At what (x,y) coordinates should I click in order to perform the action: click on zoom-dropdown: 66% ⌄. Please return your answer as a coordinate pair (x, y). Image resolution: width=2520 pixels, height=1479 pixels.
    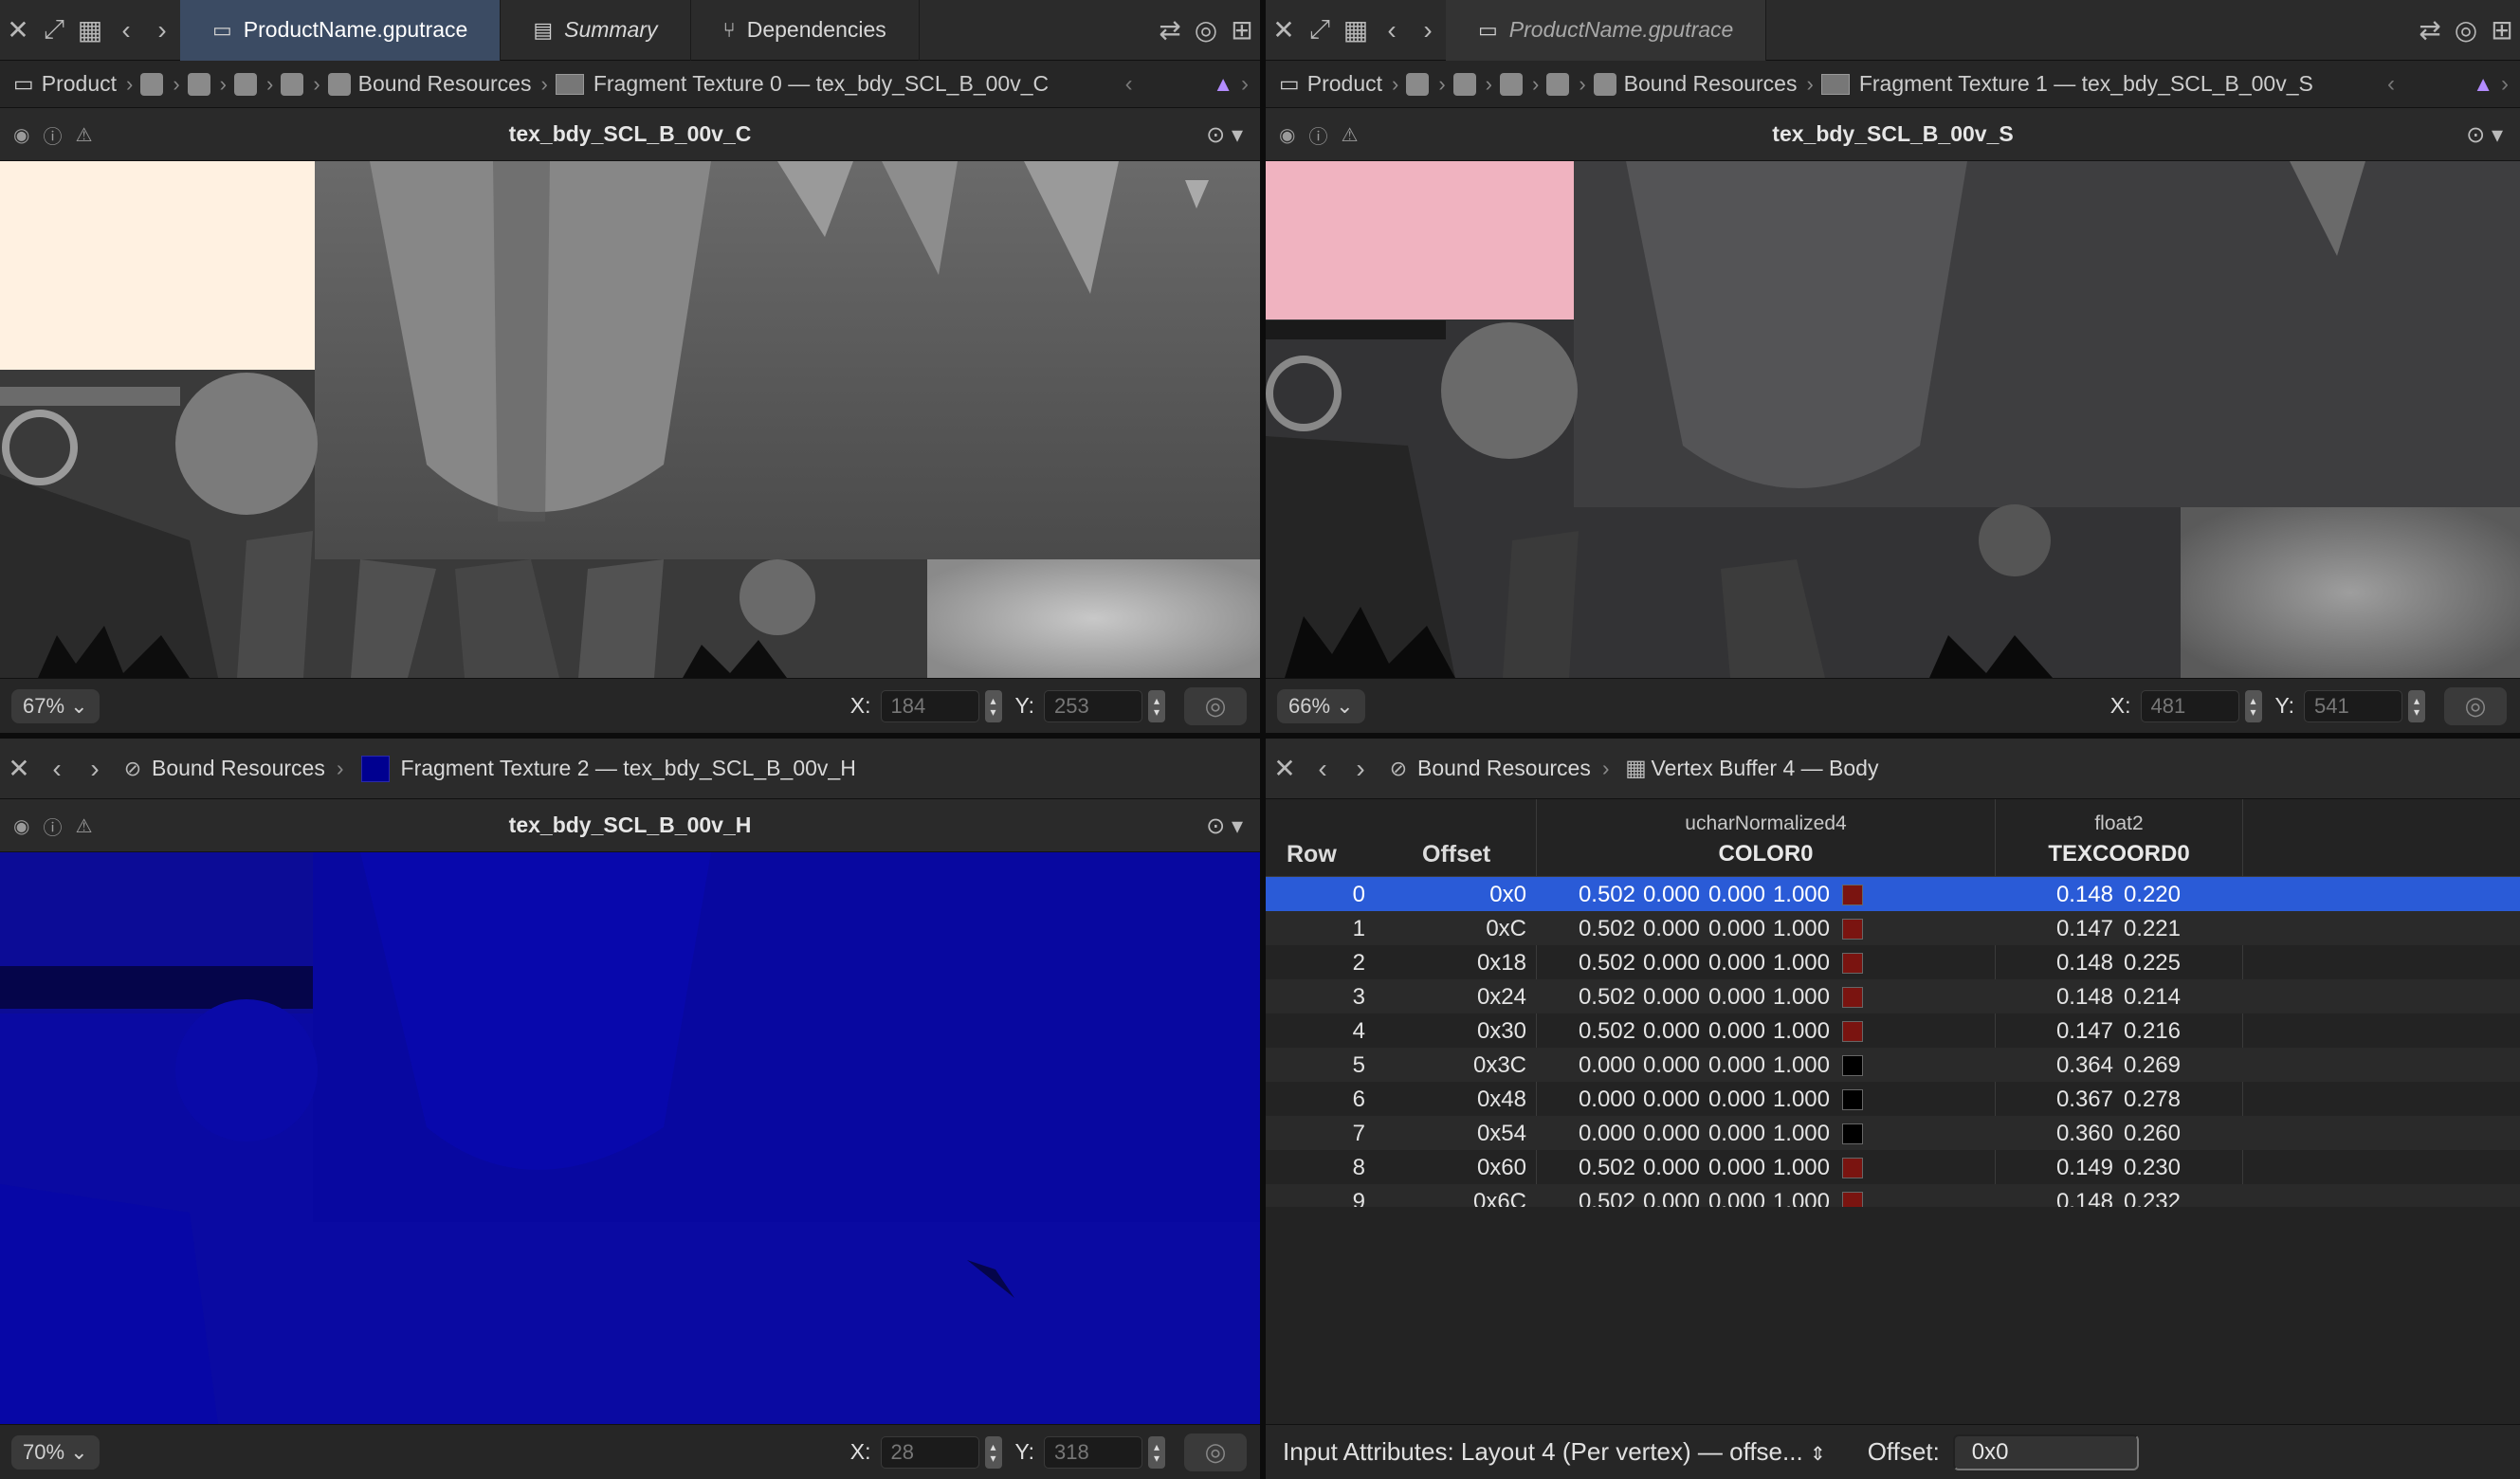
    Looking at the image, I should click on (1321, 705).